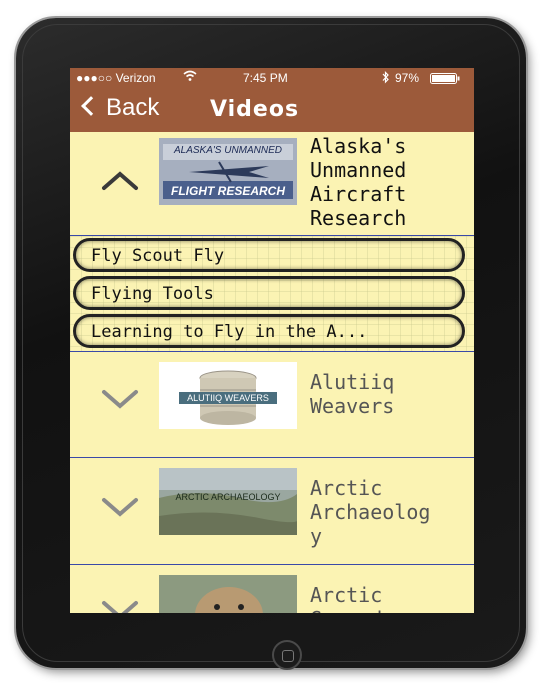 The height and width of the screenshot is (684, 540). Describe the element at coordinates (152, 294) in the screenshot. I see `episode-label: Flying Tools` at that location.